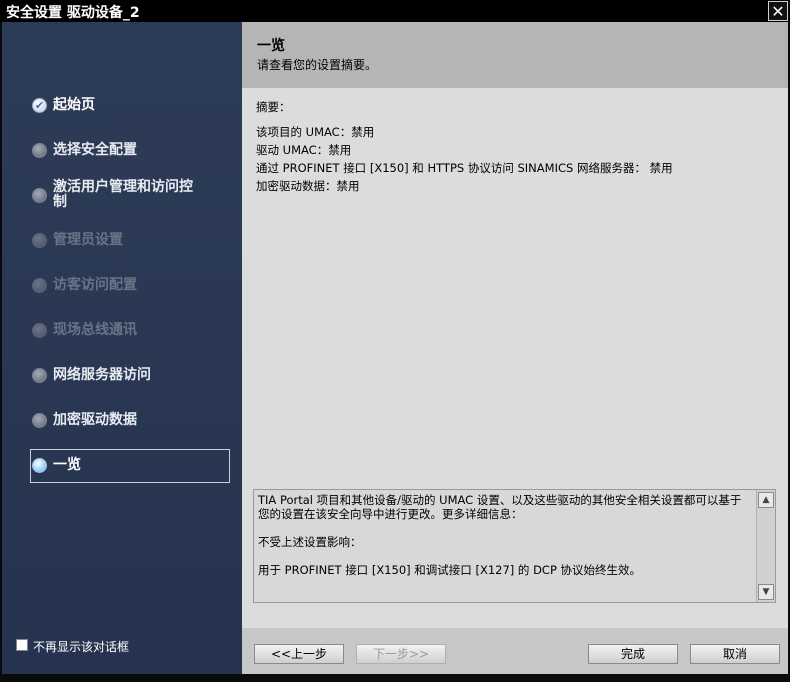 The width and height of the screenshot is (790, 682). Describe the element at coordinates (317, 65) in the screenshot. I see `page-subtitle: 请查看您的设置摘要。` at that location.